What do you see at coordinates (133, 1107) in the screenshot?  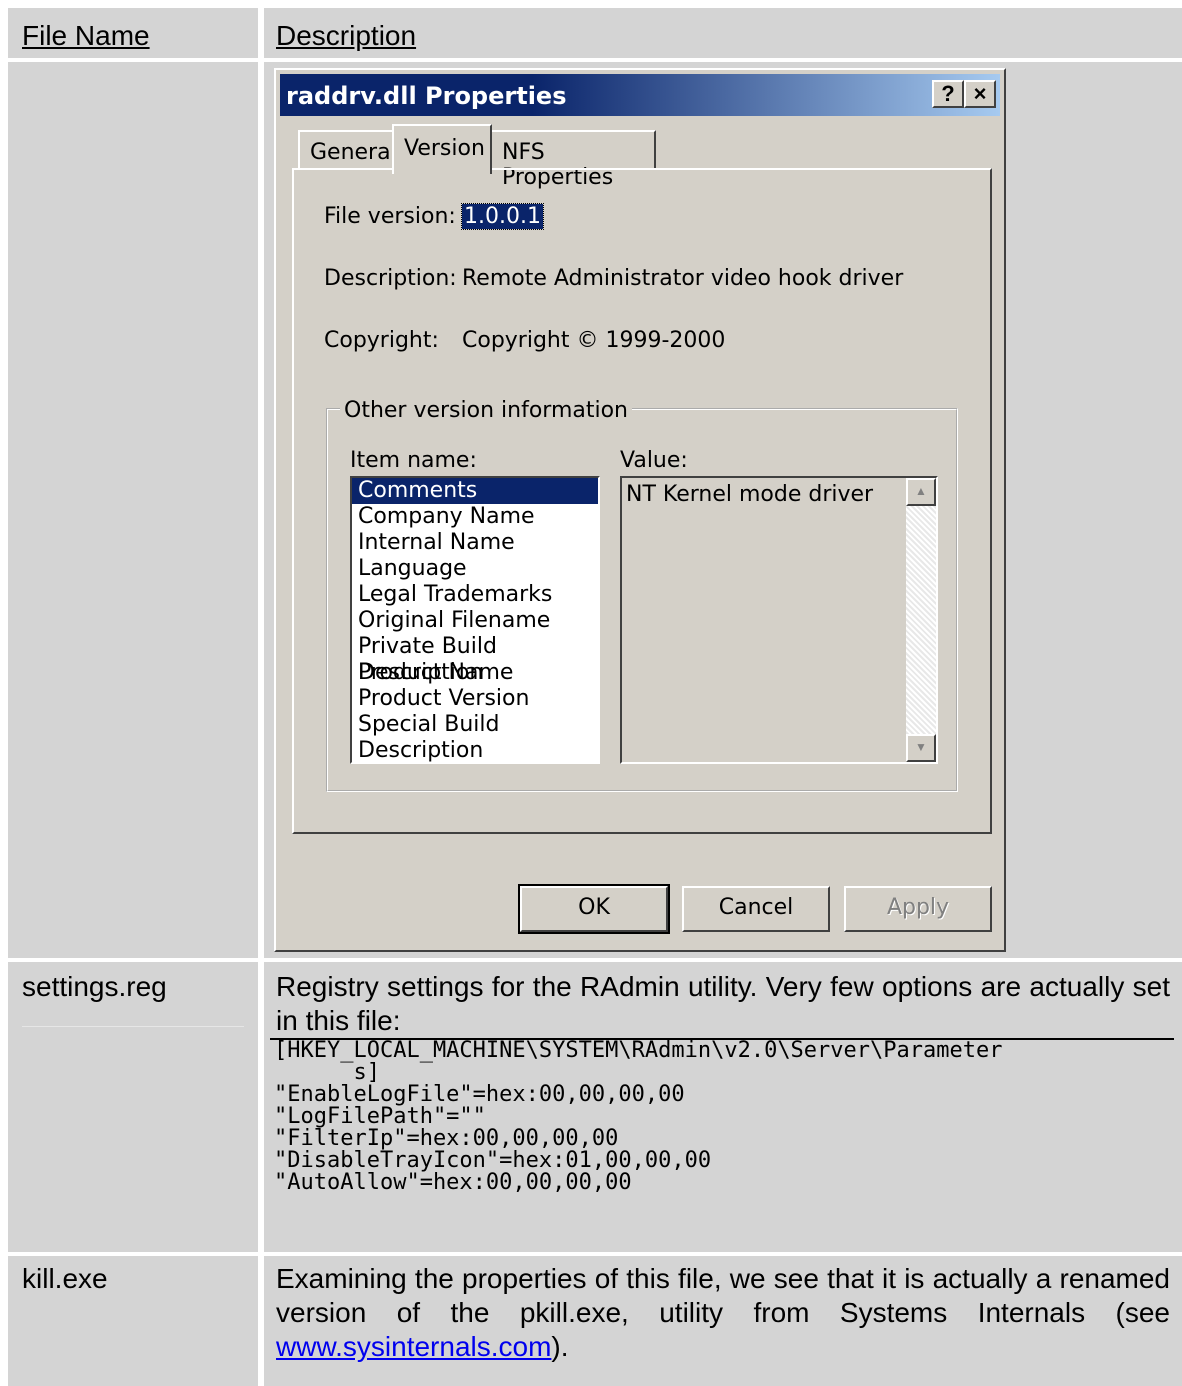 I see `row2-file-cell: settings.reg` at bounding box center [133, 1107].